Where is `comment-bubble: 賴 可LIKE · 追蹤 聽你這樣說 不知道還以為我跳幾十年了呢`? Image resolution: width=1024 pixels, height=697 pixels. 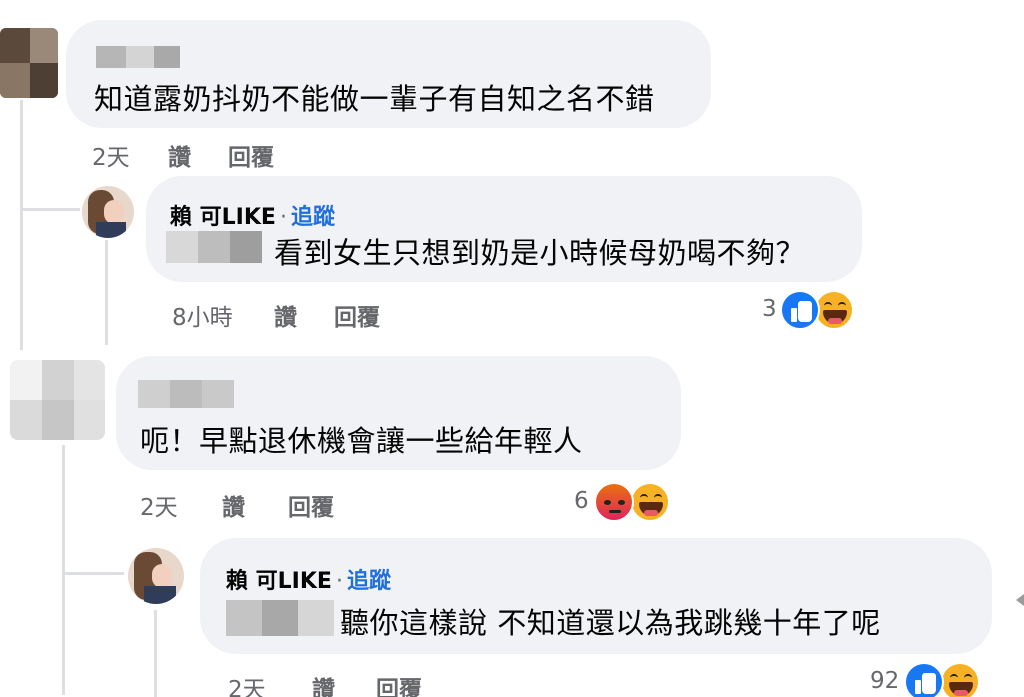
comment-bubble: 賴 可LIKE · 追蹤 聽你這樣說 不知道還以為我跳幾十年了呢 is located at coordinates (596, 596).